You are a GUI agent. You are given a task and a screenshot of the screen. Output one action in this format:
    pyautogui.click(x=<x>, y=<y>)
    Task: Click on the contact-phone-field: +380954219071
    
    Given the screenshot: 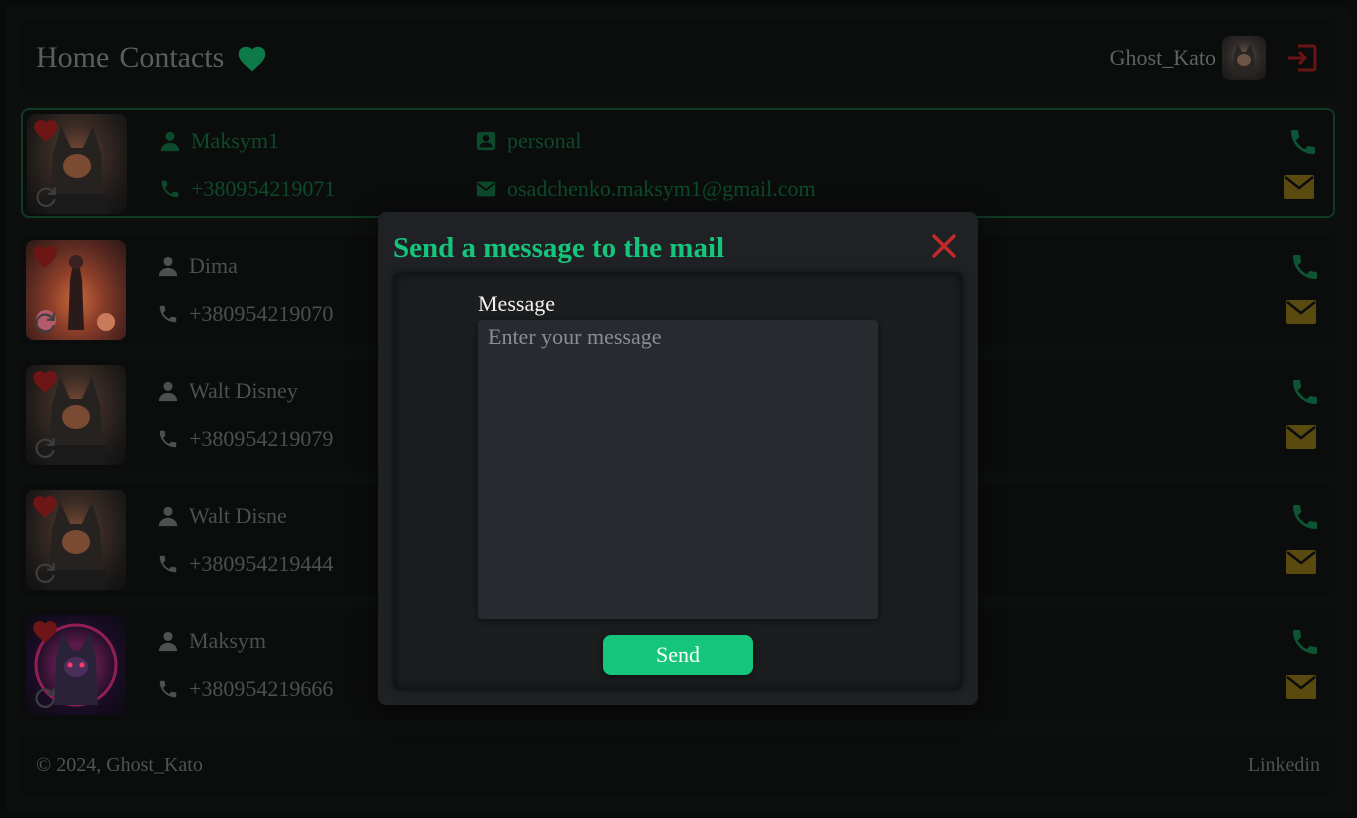 What is the action you would take?
    pyautogui.click(x=247, y=189)
    